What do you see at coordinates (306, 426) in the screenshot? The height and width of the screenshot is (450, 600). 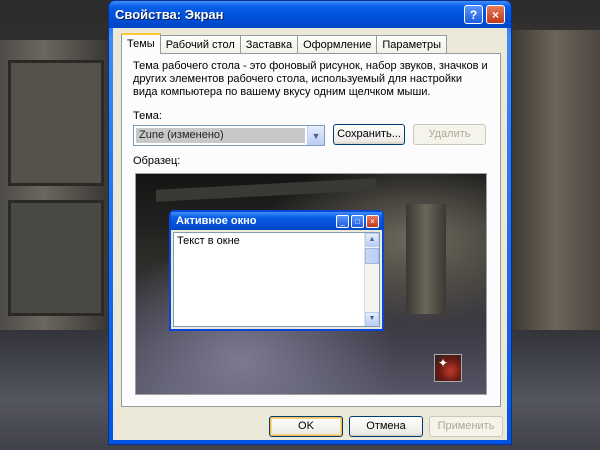 I see `ok-button: OK` at bounding box center [306, 426].